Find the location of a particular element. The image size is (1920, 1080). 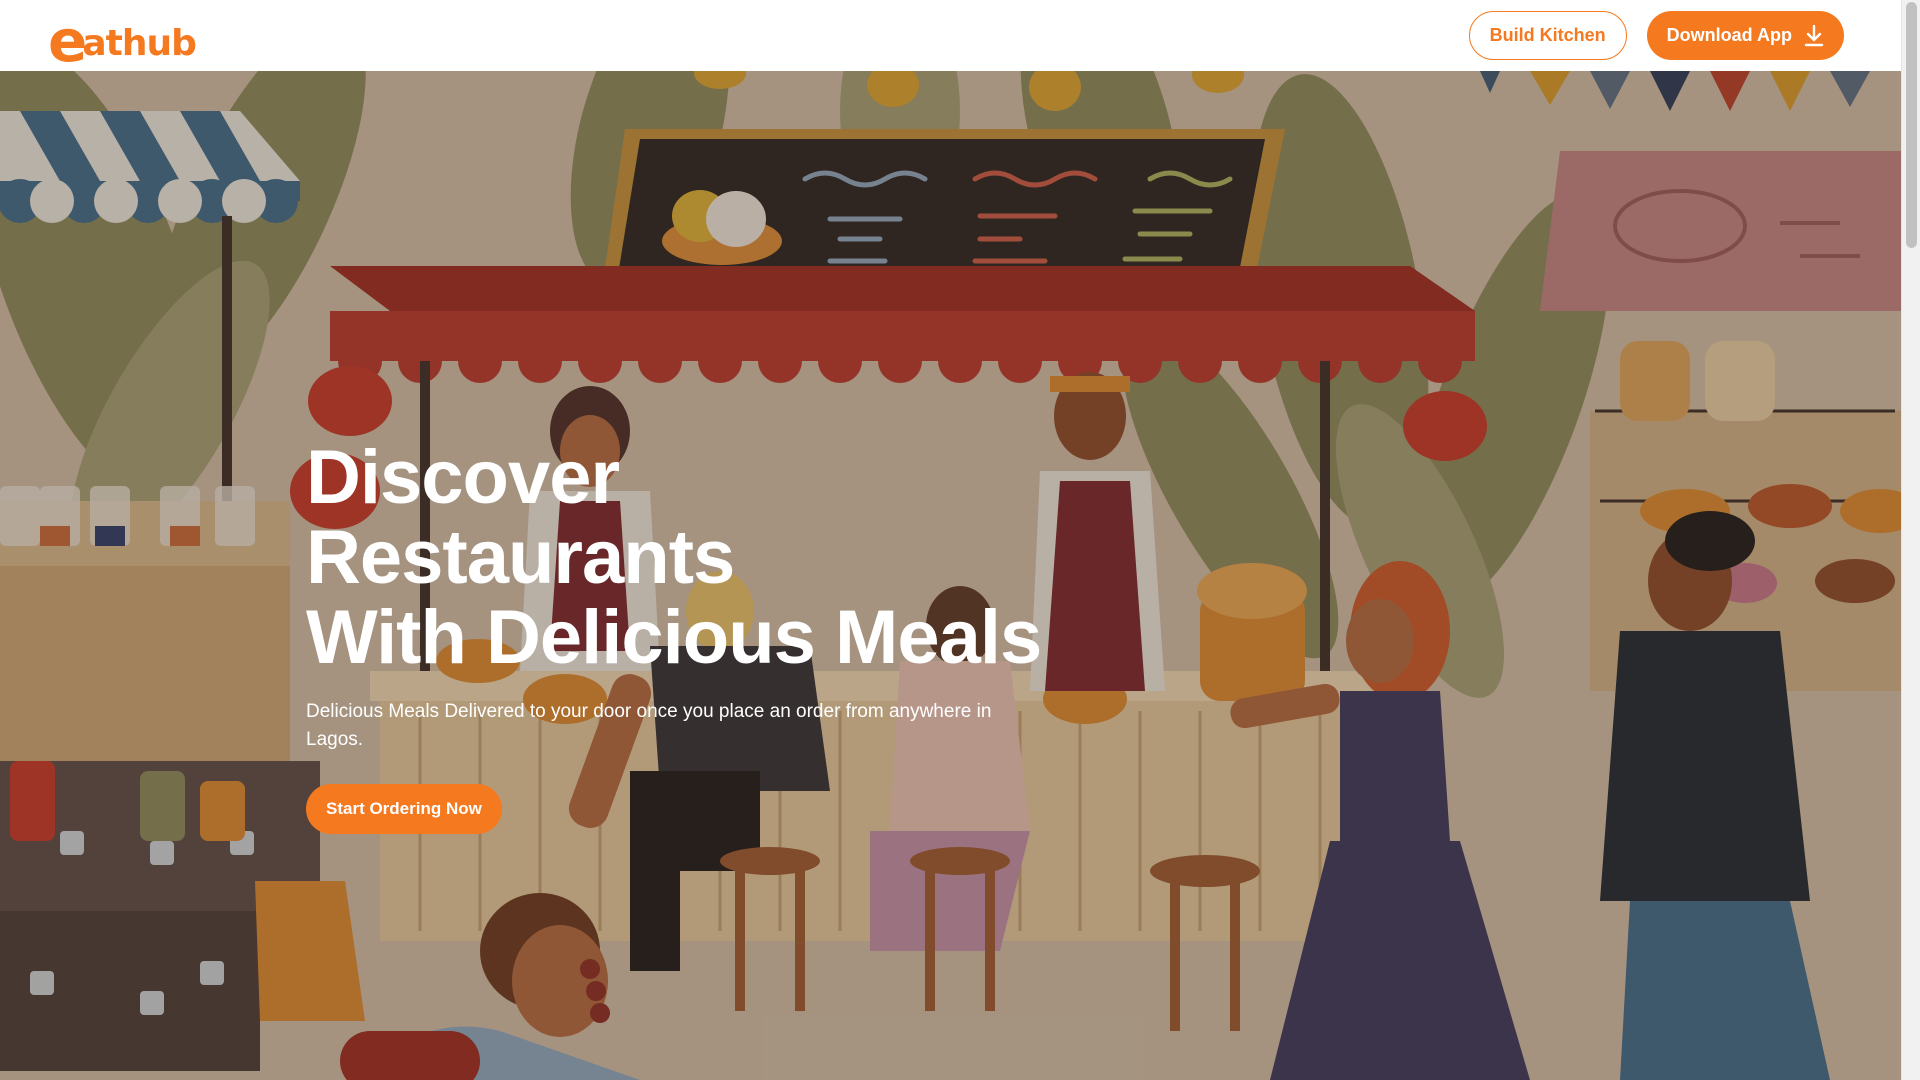

scrollbar-thumb is located at coordinates (1911, 125).